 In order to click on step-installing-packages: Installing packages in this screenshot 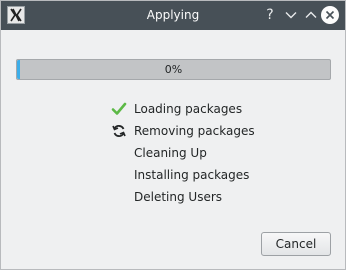, I will do `click(211, 175)`.